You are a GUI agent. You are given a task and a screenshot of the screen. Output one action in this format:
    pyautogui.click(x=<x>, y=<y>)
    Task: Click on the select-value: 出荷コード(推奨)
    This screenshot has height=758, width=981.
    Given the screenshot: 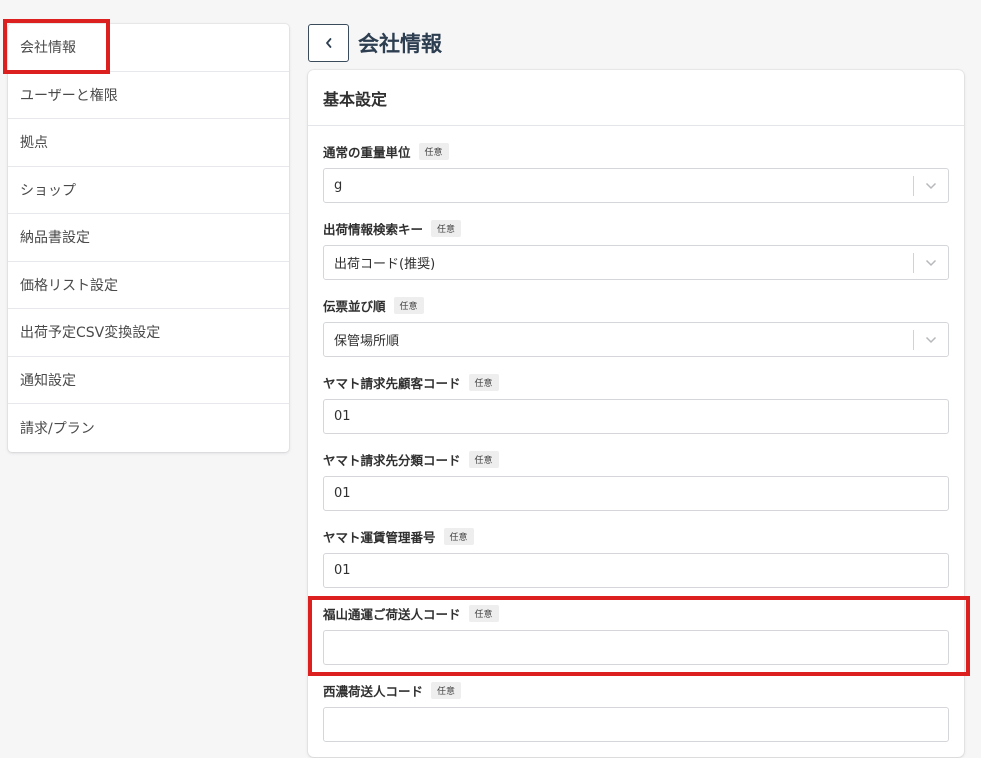 What is the action you would take?
    pyautogui.click(x=385, y=264)
    